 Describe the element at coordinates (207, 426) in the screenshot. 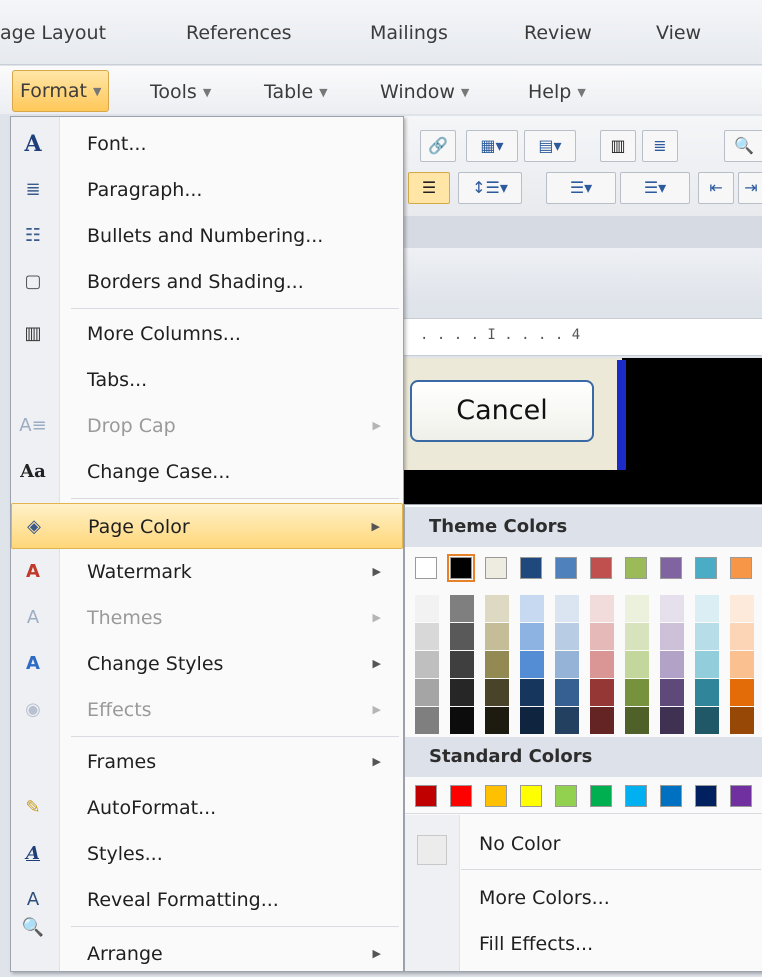

I see `menu-item-drop-cap: A≡ Drop Cap ▶` at that location.